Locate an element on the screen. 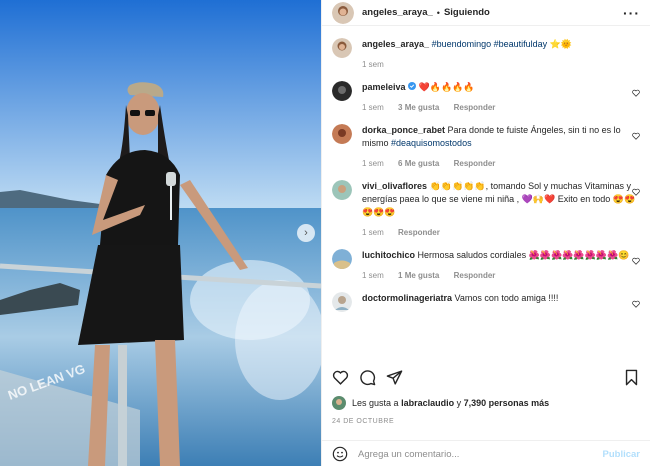 The image size is (650, 467). like-heart-icon is located at coordinates (340, 377).